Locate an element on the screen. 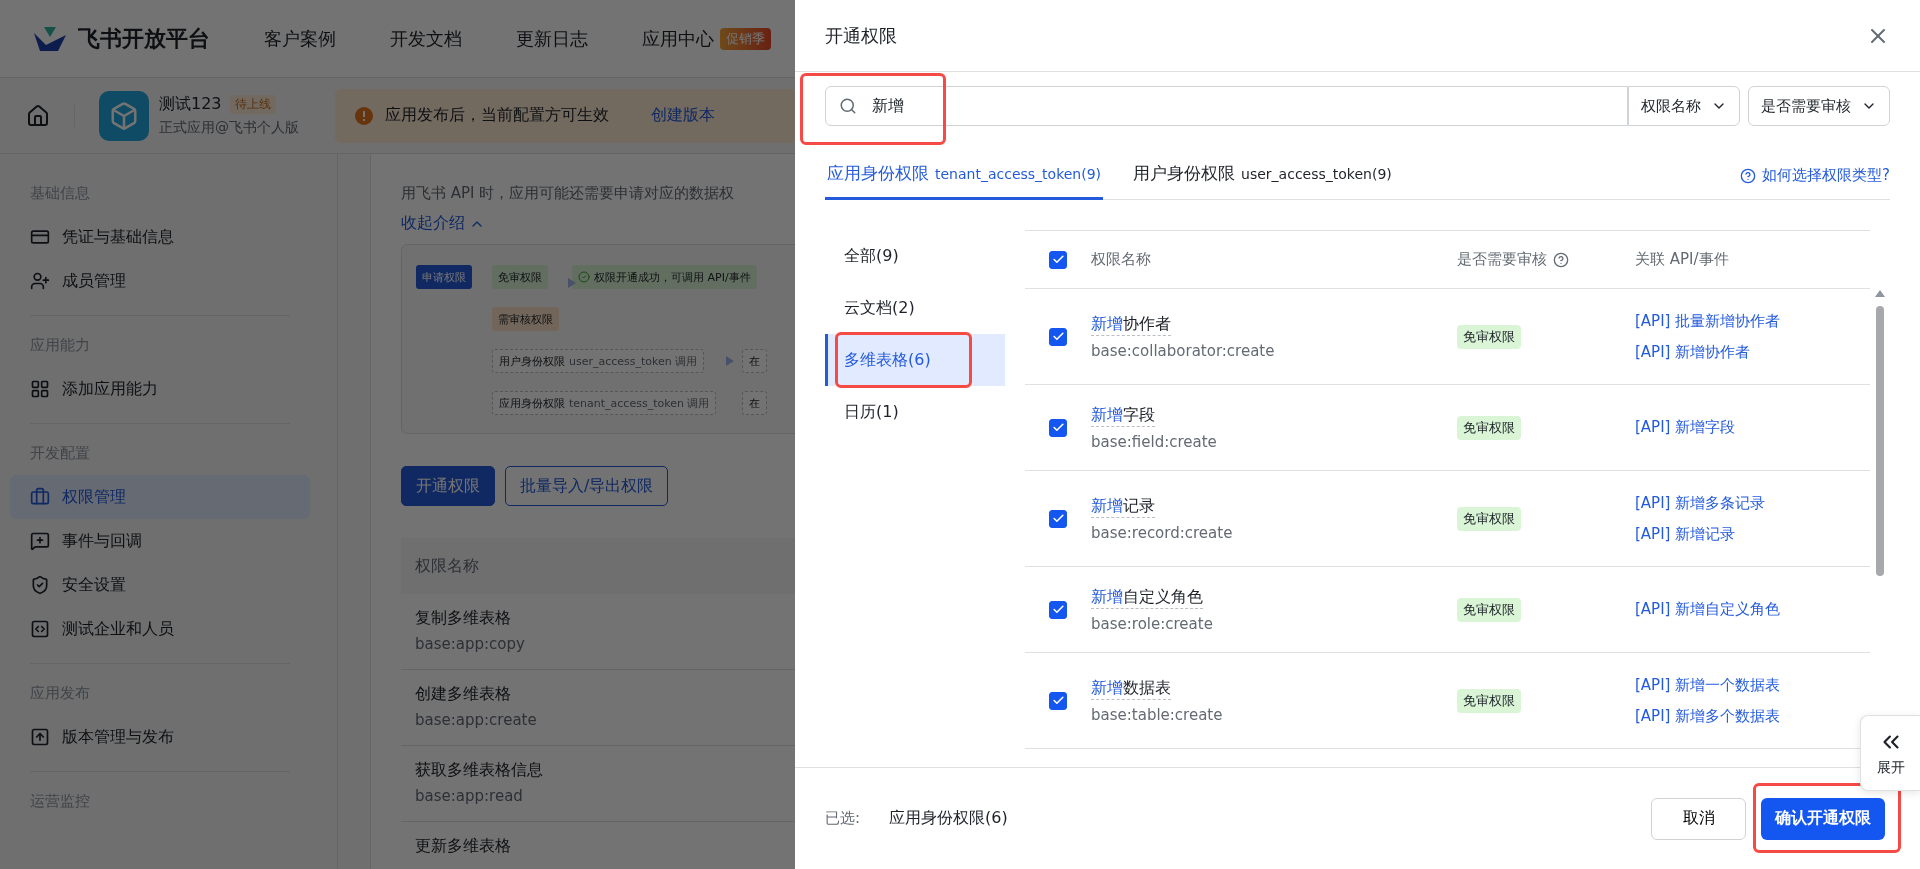  permission-name: 新增自定义角色 is located at coordinates (1147, 597).